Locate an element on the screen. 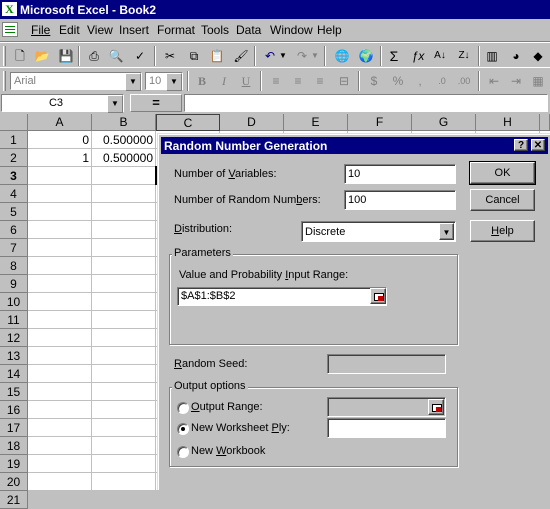 The image size is (550, 509). decrease-decimal-icon: .00 is located at coordinates (464, 81).